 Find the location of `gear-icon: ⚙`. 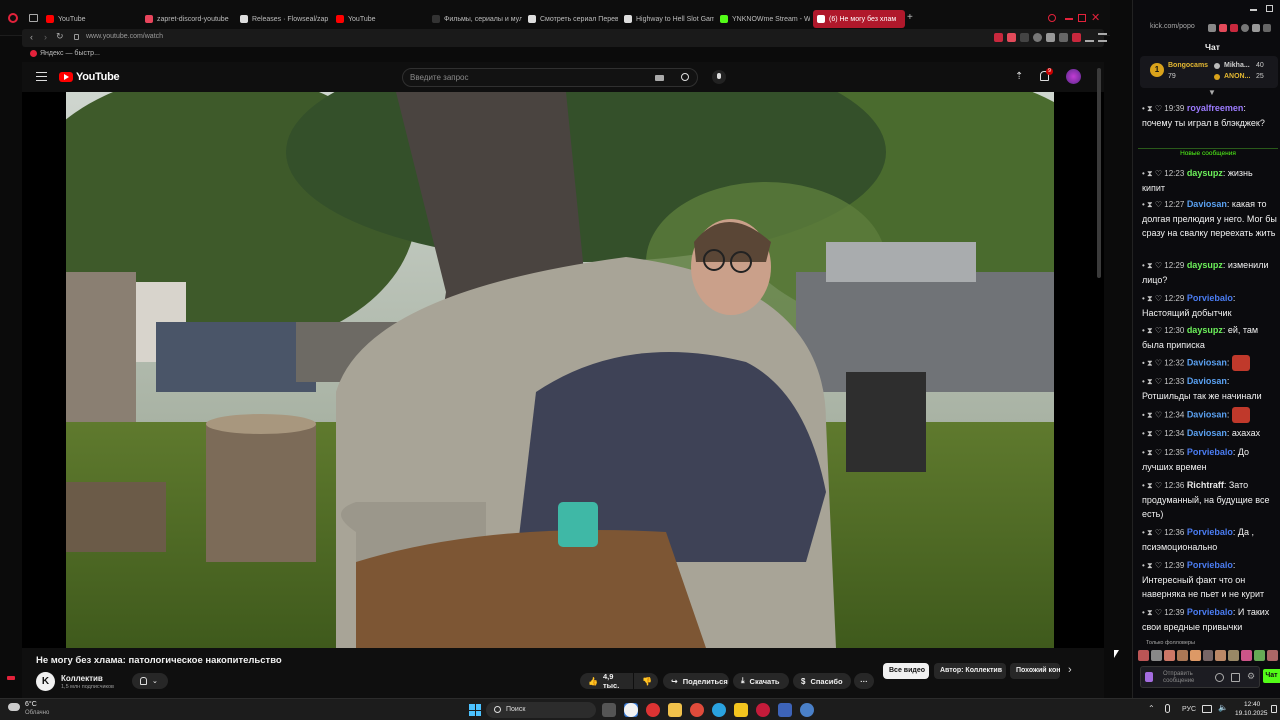

gear-icon: ⚙ is located at coordinates (1251, 676).